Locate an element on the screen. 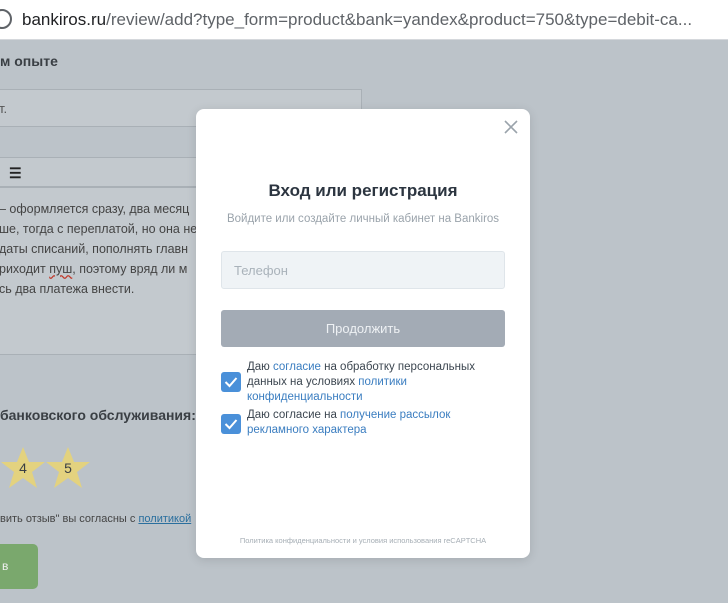  continue-button: Продолжить is located at coordinates (363, 328).